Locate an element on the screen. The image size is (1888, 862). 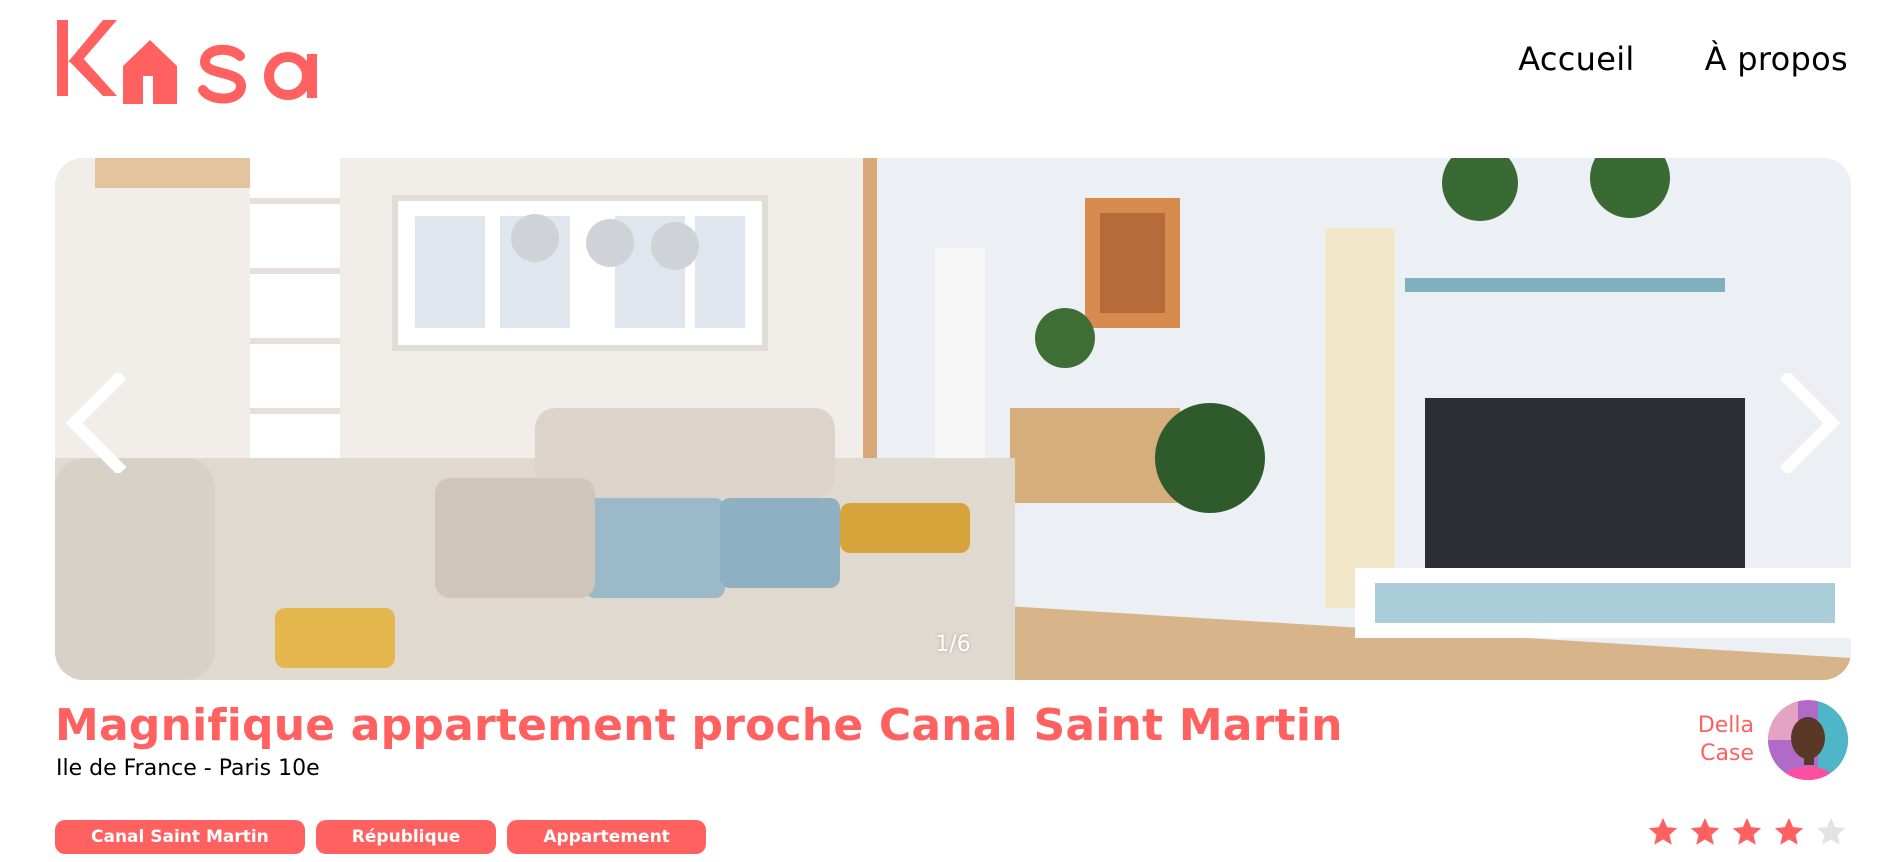
nav-home-link: Accueil is located at coordinates (1576, 59).